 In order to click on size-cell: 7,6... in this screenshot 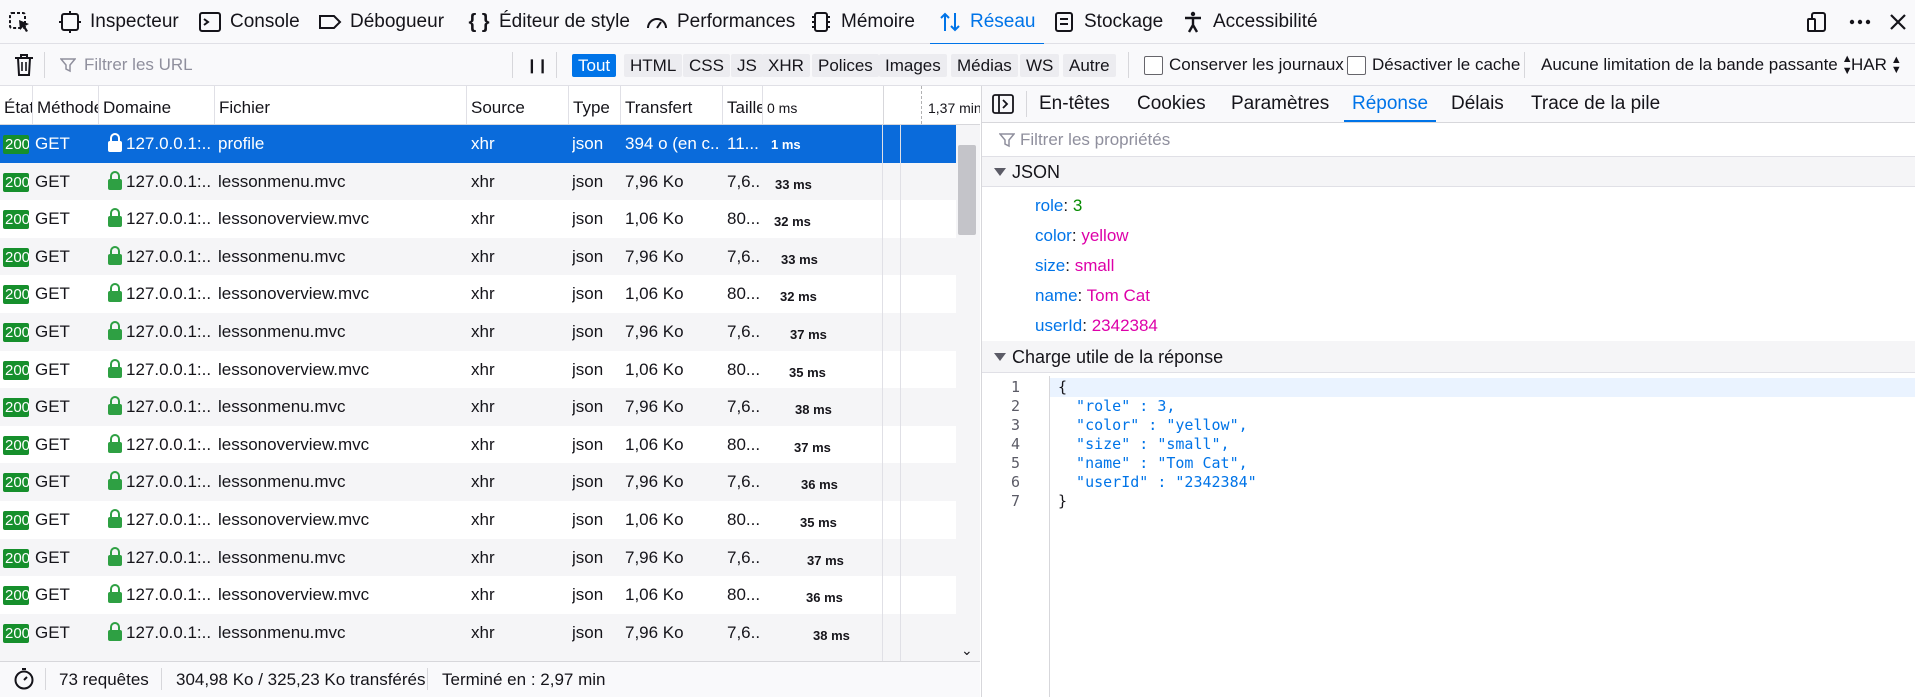, I will do `click(744, 331)`.